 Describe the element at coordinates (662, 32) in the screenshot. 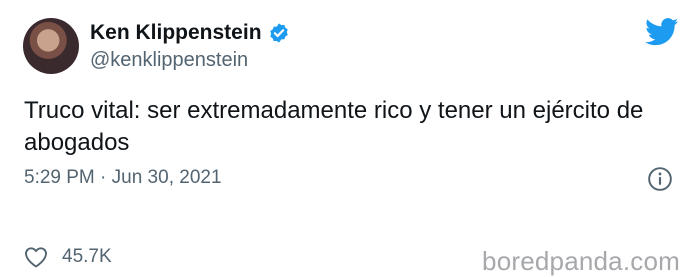

I see `twitter-bird-icon` at that location.